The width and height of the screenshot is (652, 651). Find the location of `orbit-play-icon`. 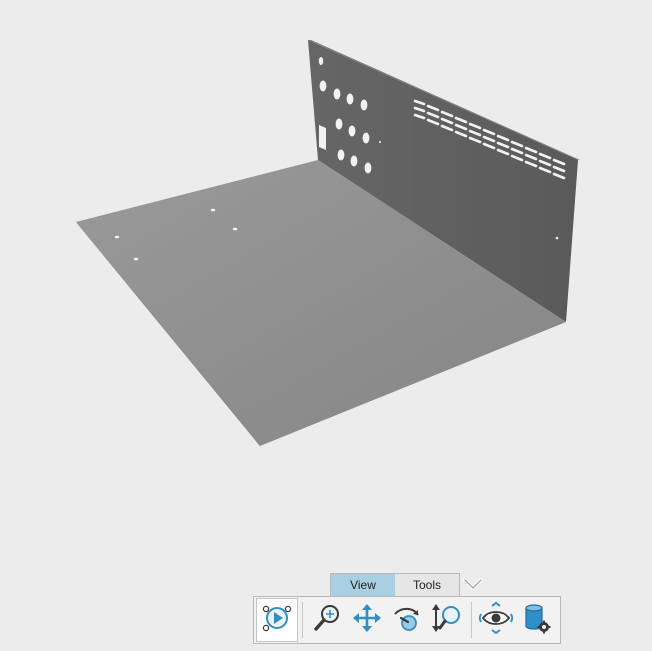

orbit-play-icon is located at coordinates (277, 620).